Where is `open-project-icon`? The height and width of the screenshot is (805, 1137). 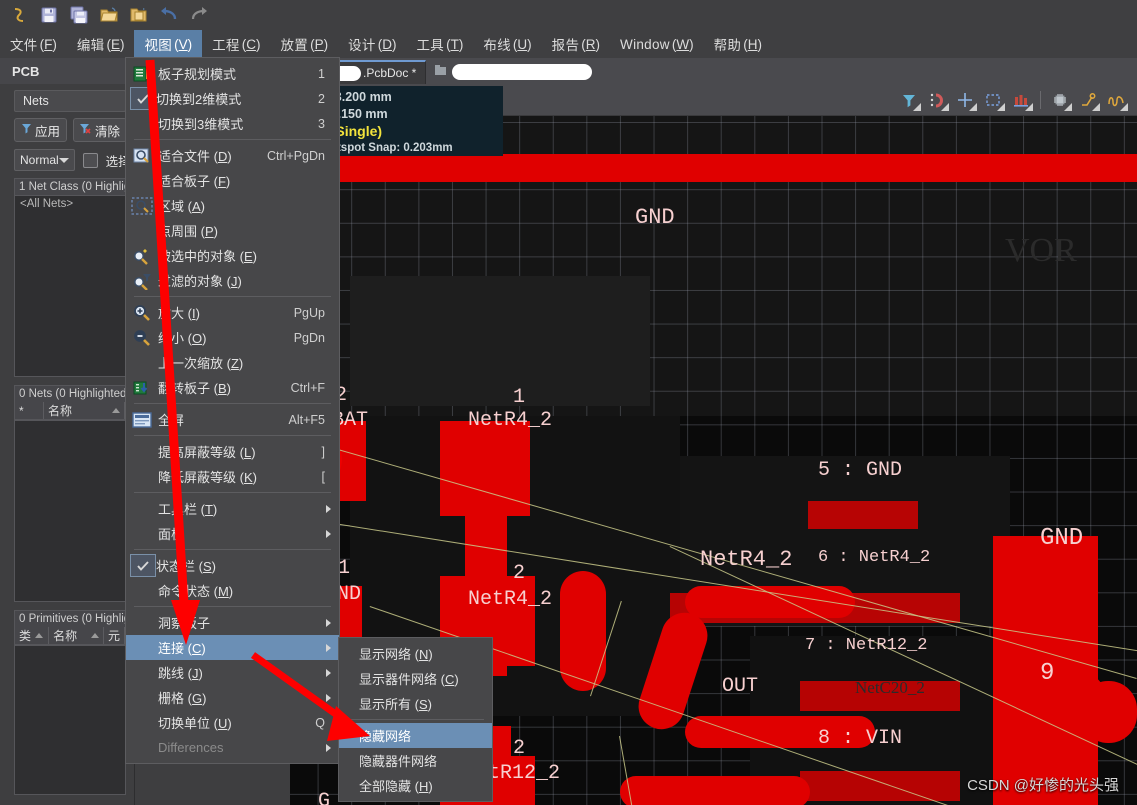 open-project-icon is located at coordinates (139, 15).